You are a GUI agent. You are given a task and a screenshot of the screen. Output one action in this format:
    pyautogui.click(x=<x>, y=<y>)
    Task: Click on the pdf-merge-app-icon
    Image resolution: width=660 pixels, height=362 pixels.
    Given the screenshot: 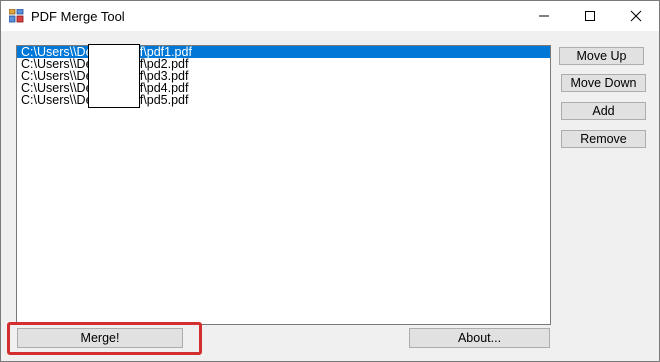 What is the action you would take?
    pyautogui.click(x=16, y=15)
    